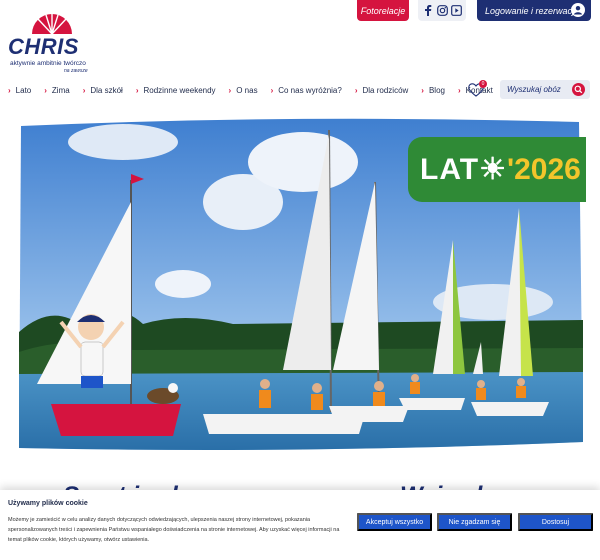 The height and width of the screenshot is (560, 600). I want to click on instagram-icon, so click(442, 10).